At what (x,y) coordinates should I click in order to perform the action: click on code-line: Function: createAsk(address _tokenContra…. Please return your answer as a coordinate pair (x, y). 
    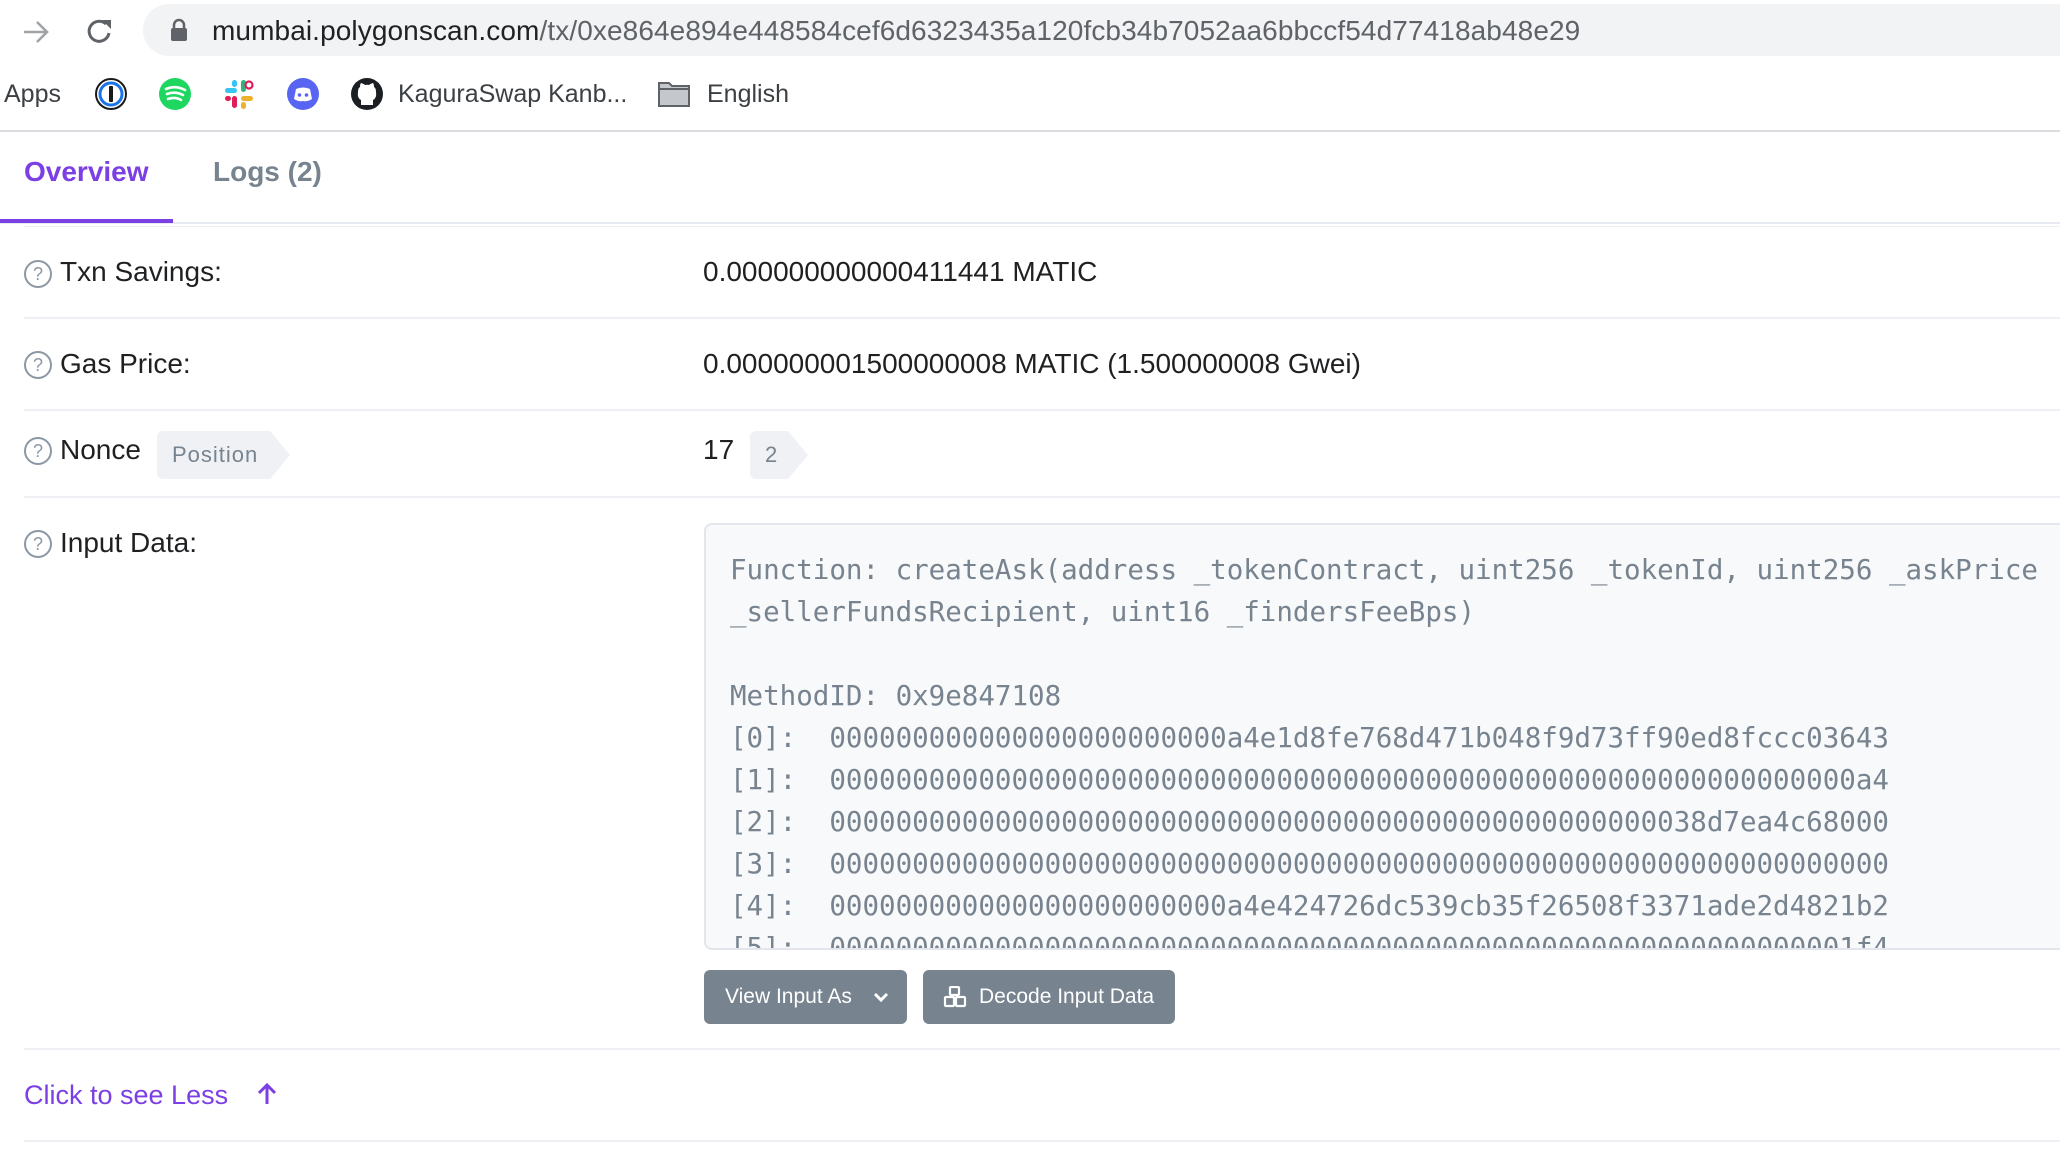
    Looking at the image, I should click on (1384, 570).